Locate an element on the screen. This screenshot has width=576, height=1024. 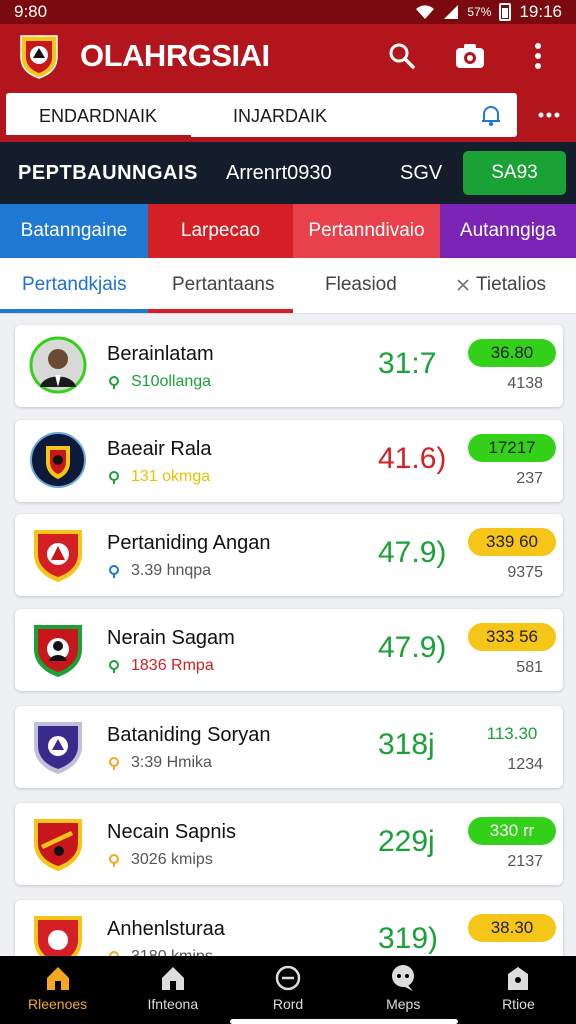
item-pill: 17217 is located at coordinates (512, 448).